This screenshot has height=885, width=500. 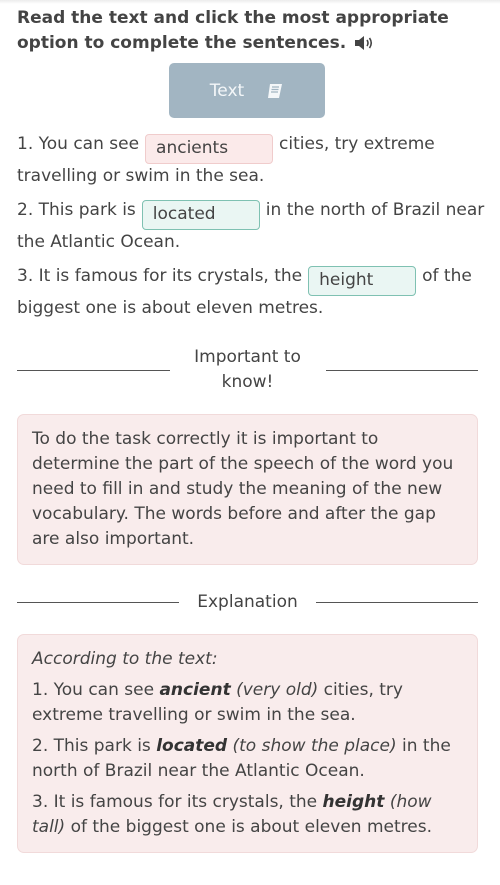 What do you see at coordinates (353, 802) in the screenshot?
I see `exp-keyword: height` at bounding box center [353, 802].